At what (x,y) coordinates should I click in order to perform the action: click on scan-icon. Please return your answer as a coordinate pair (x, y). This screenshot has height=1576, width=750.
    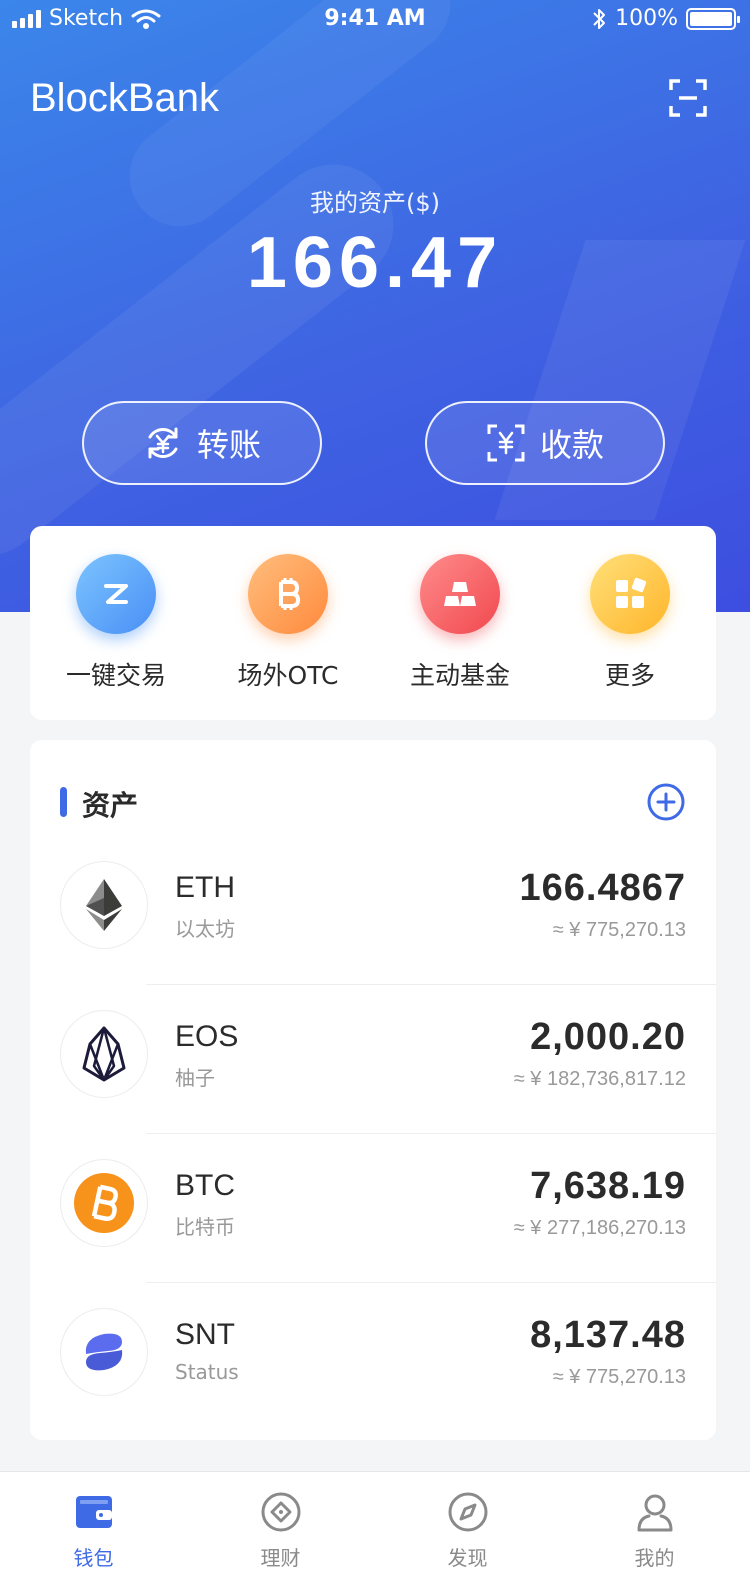
    Looking at the image, I should click on (688, 98).